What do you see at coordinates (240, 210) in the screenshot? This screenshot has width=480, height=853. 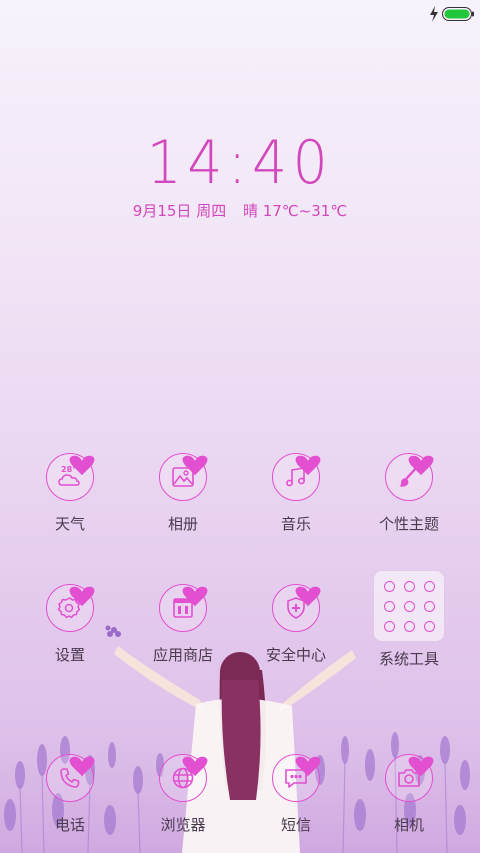 I see `date-weather-line: 9月15日 周四 晴 17℃~31℃` at bounding box center [240, 210].